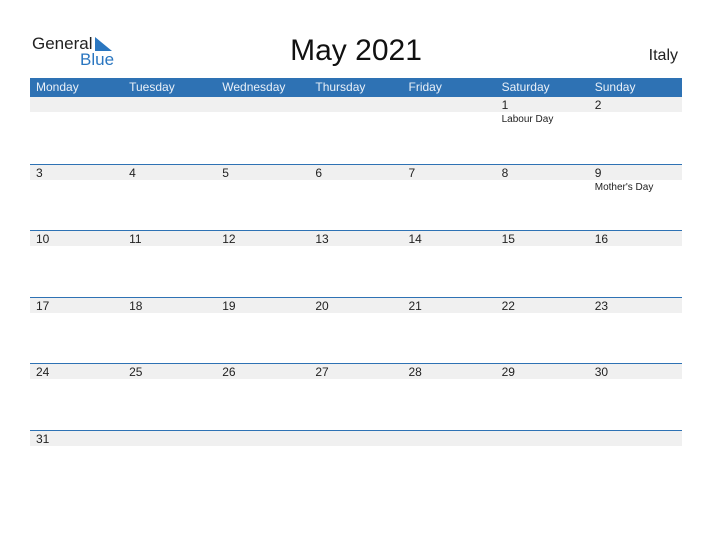 The width and height of the screenshot is (712, 550). Describe the element at coordinates (77, 397) in the screenshot. I see `day-cell: 24` at that location.